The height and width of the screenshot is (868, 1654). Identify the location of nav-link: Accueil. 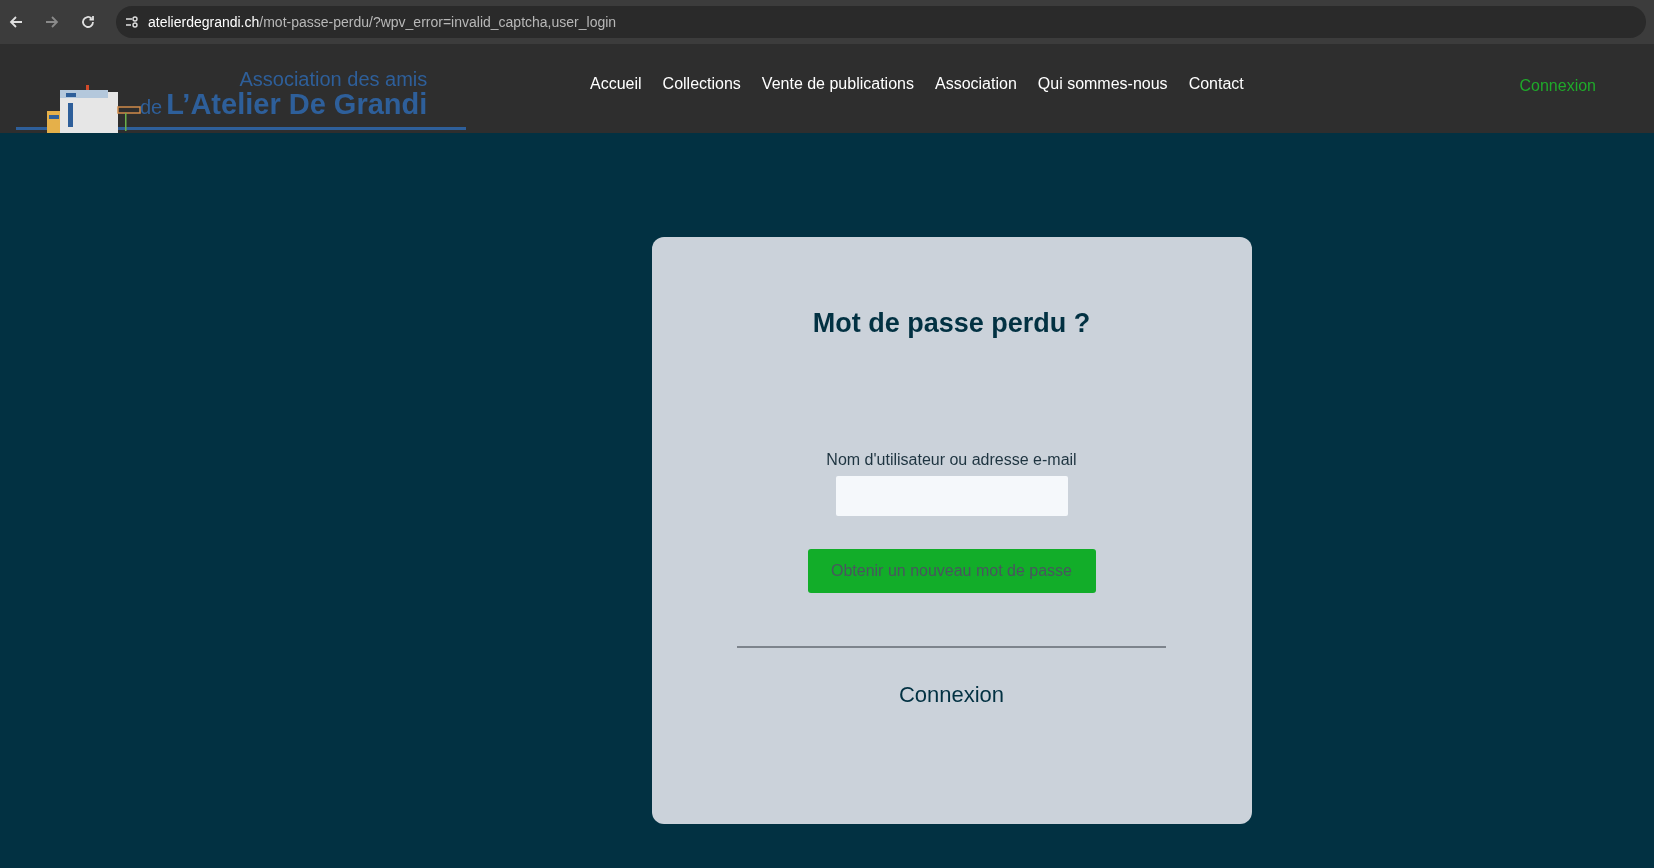
(616, 83).